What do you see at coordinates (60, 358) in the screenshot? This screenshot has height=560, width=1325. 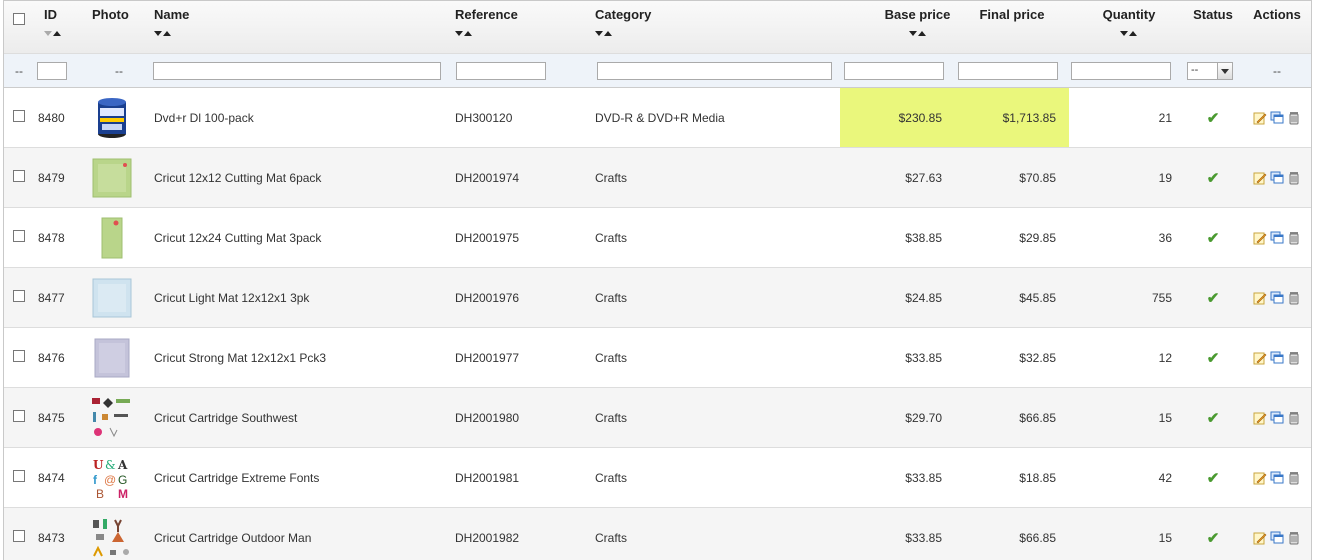 I see `row-id: 8476` at bounding box center [60, 358].